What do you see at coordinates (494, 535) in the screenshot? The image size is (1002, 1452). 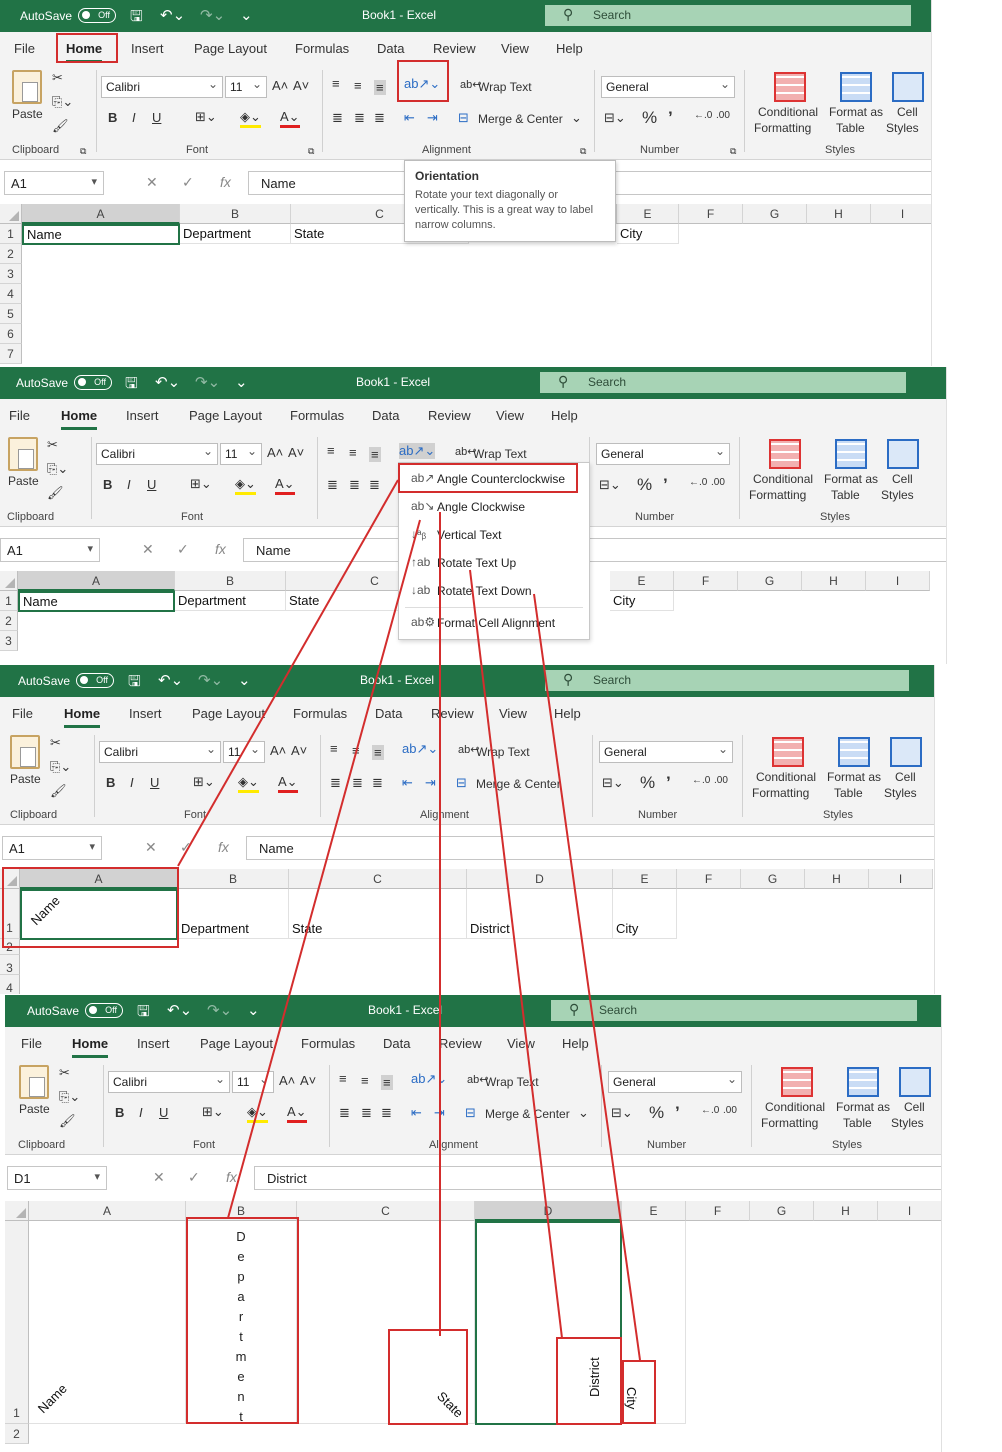 I see `menu-vertical-text: ↓ᵃᵦ Vertical Text` at bounding box center [494, 535].